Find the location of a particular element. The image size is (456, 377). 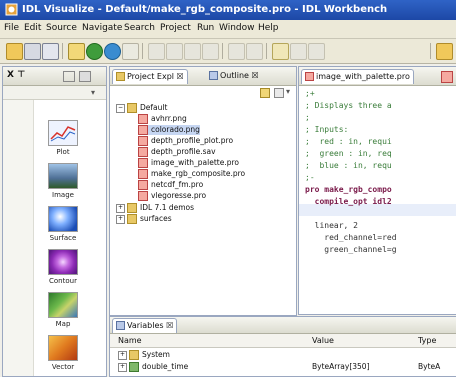

step-return-icon is located at coordinates (192, 51).